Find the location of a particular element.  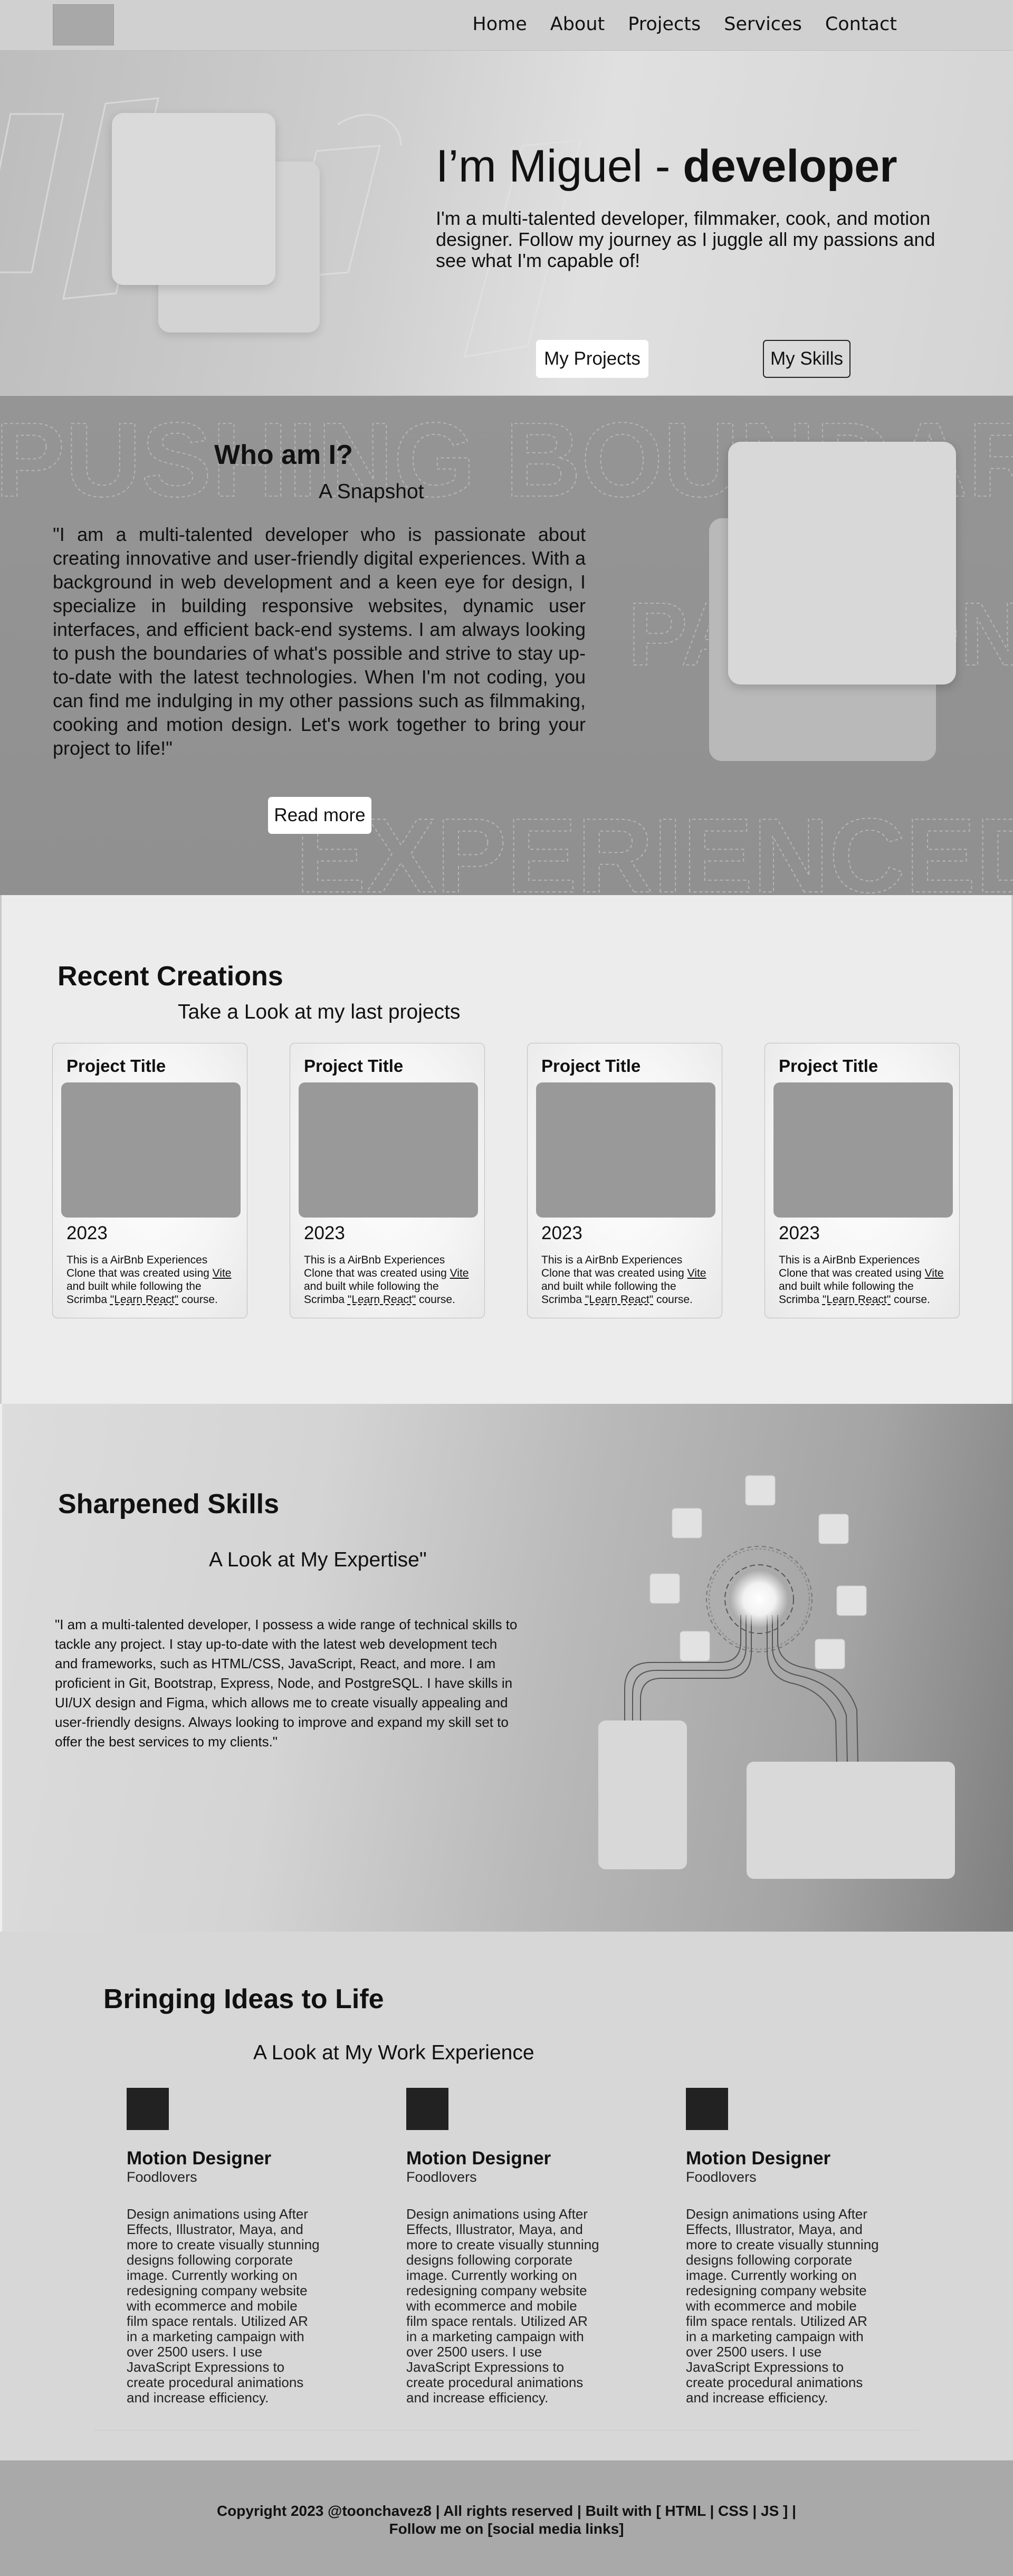

my-skills-button: My Skills is located at coordinates (806, 359).